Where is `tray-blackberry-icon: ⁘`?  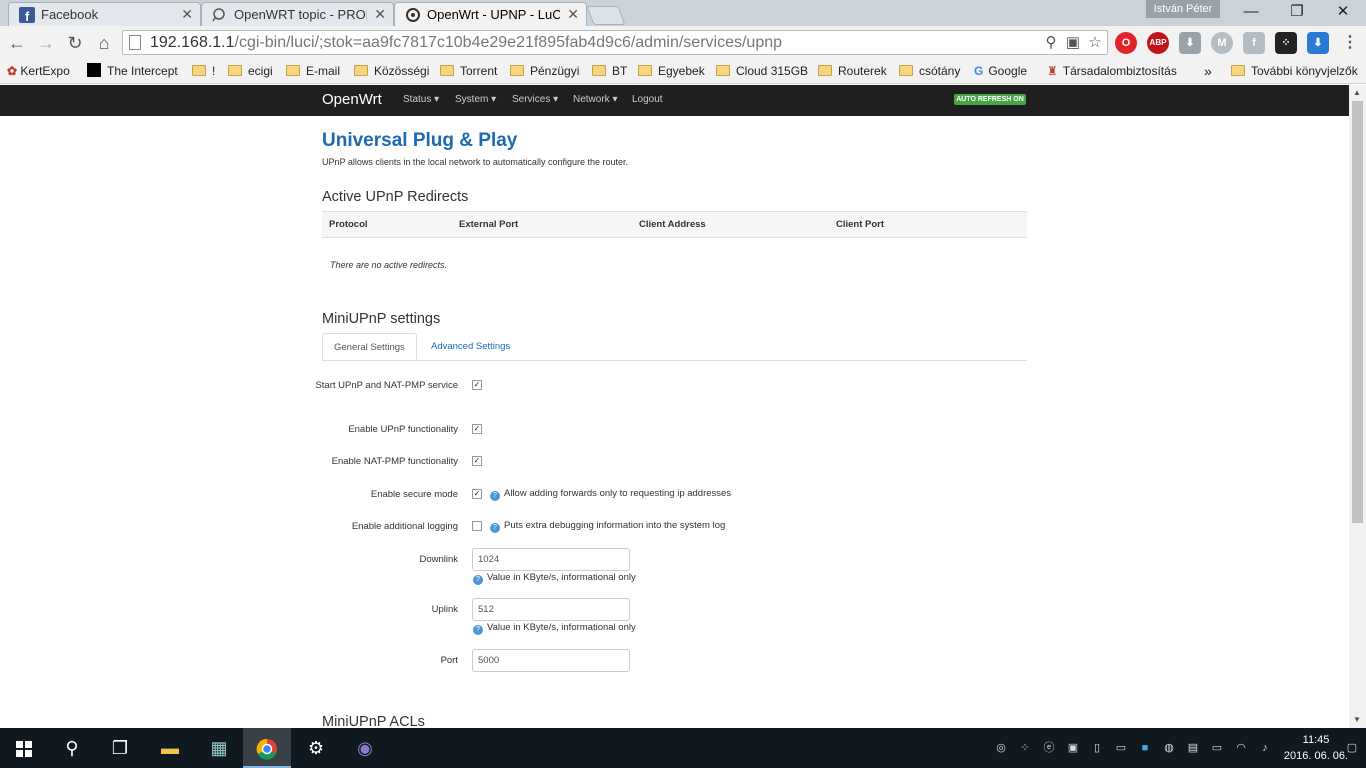 tray-blackberry-icon: ⁘ is located at coordinates (1025, 748).